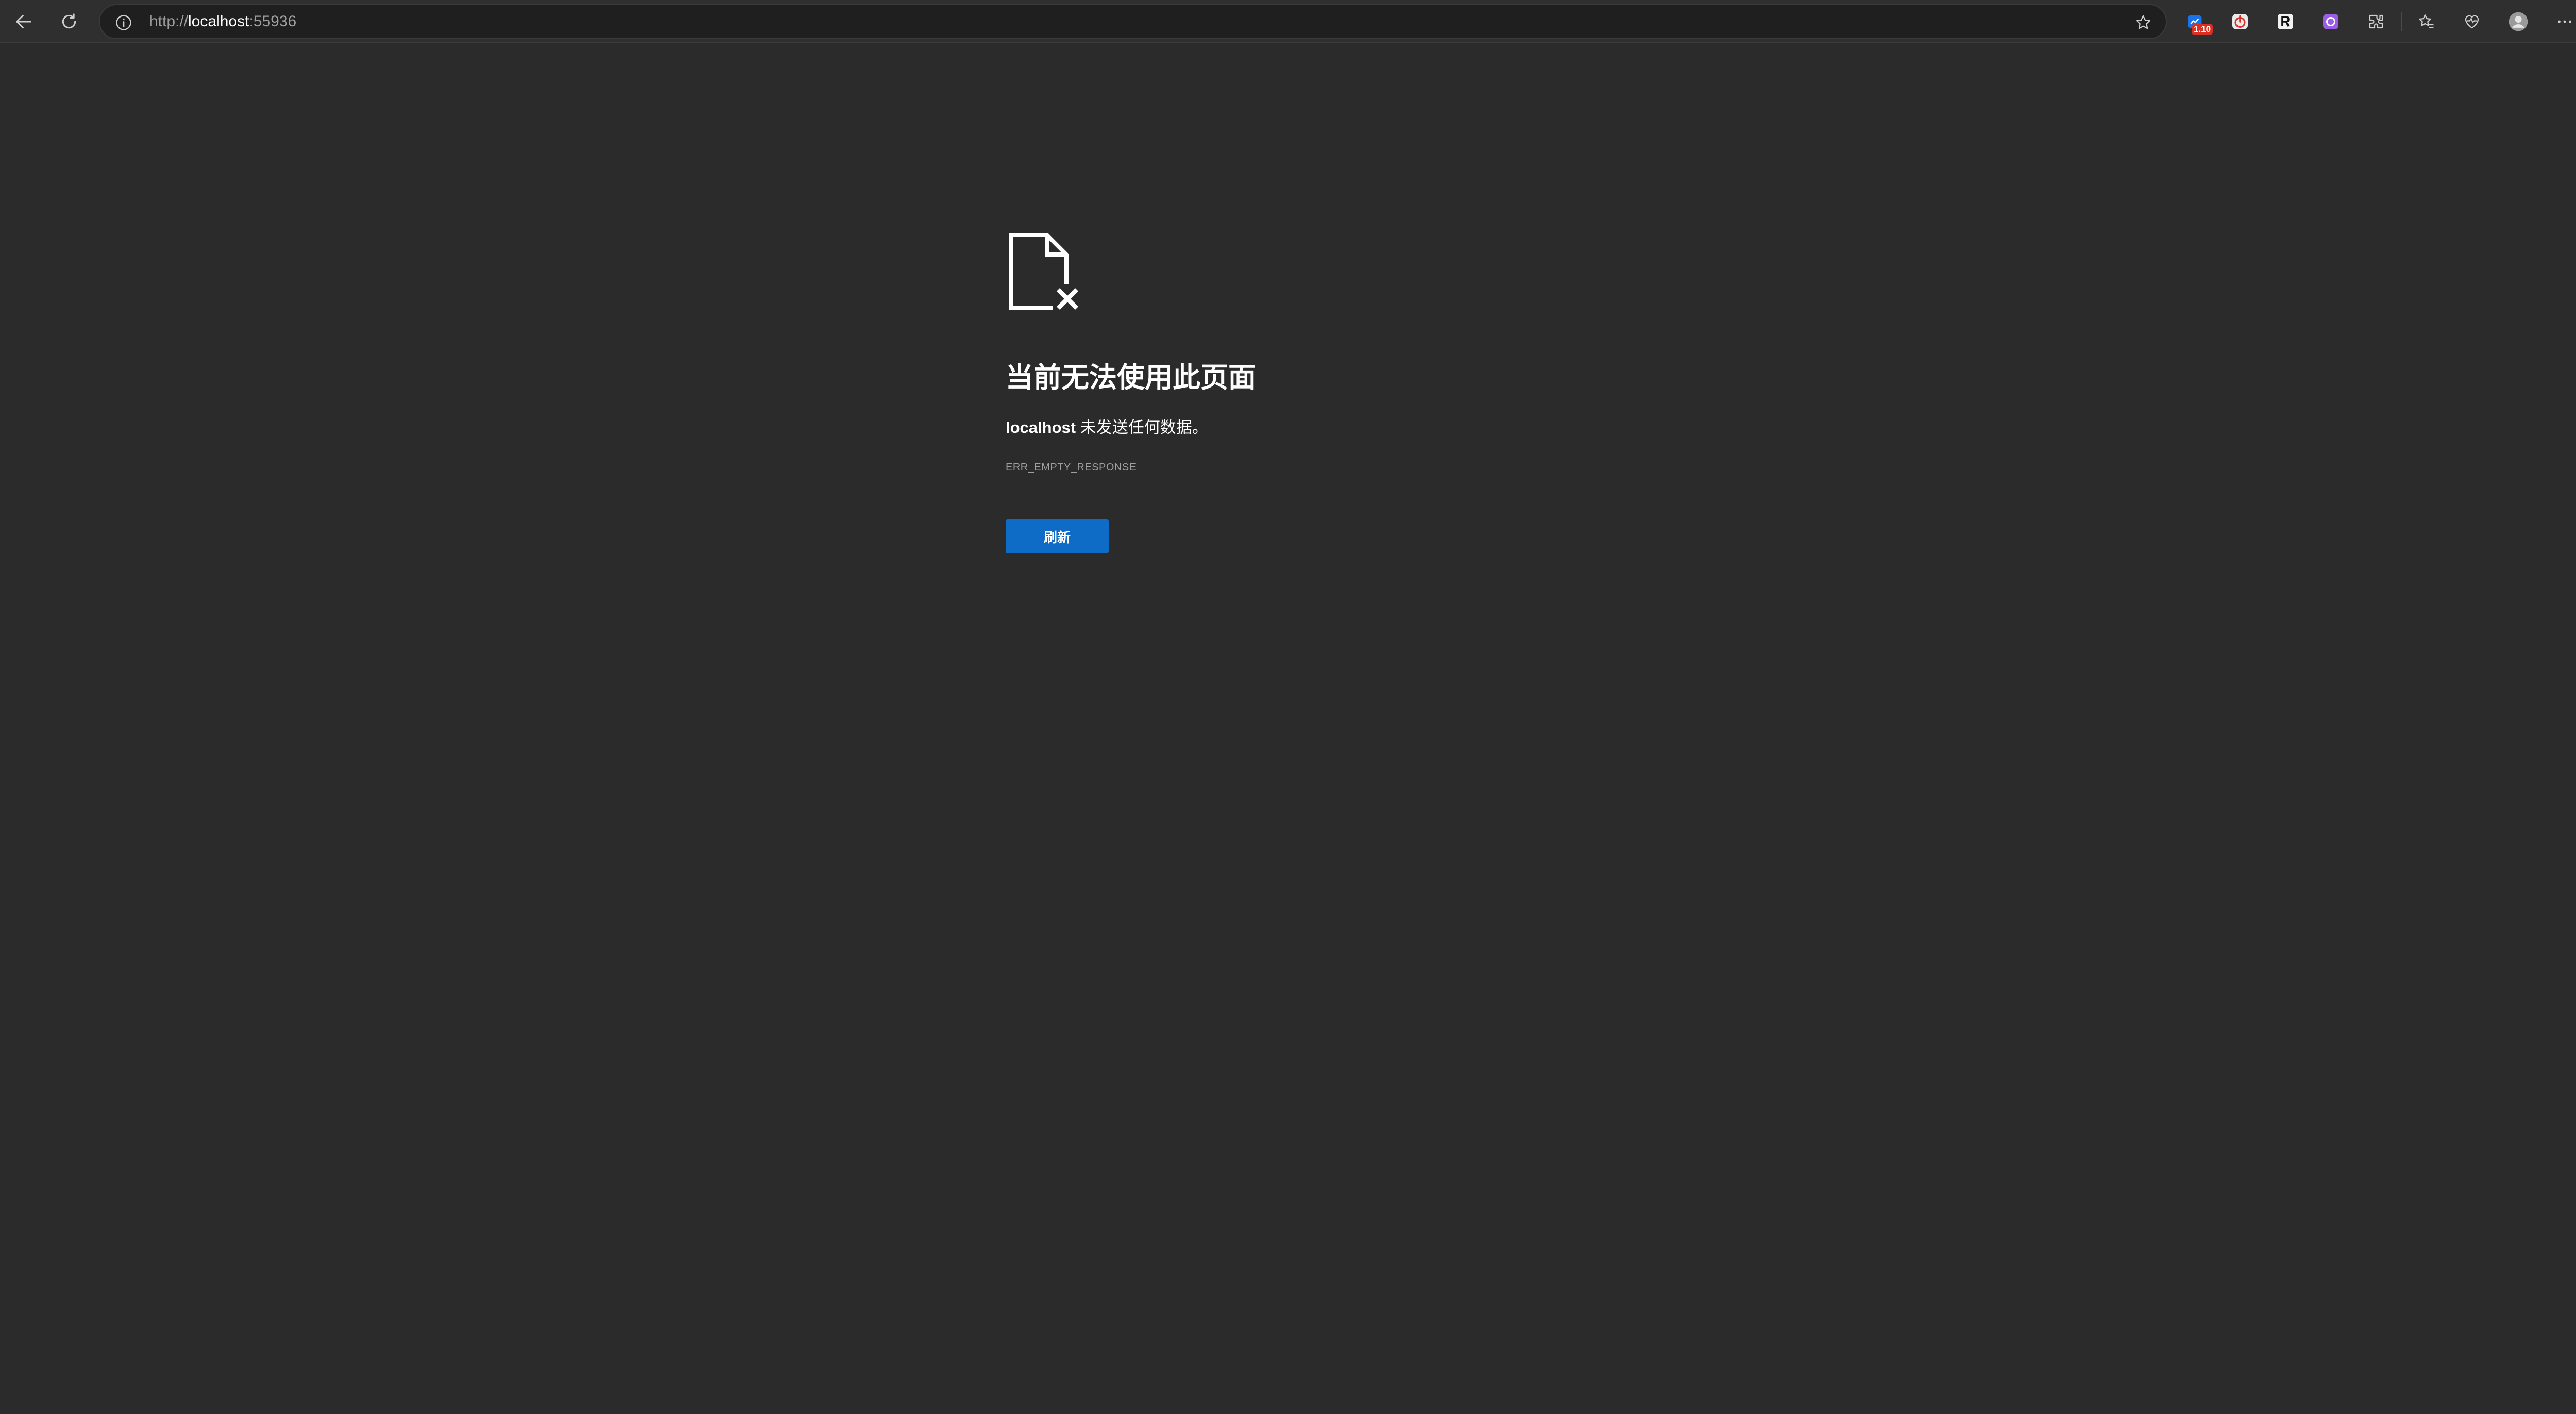  What do you see at coordinates (1045, 272) in the screenshot?
I see `broken-file-icon` at bounding box center [1045, 272].